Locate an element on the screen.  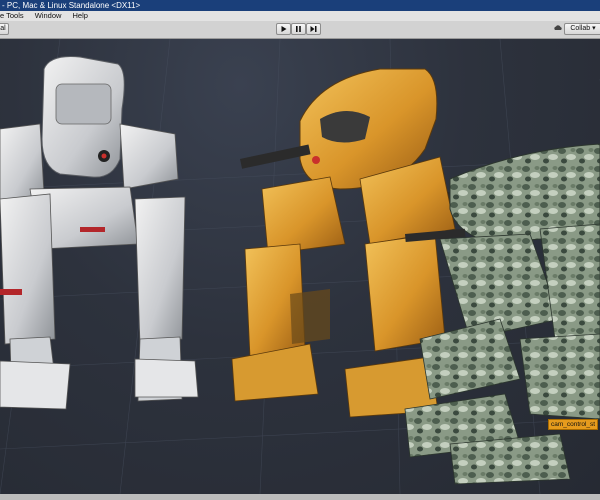
step-icon is located at coordinates (313, 29).